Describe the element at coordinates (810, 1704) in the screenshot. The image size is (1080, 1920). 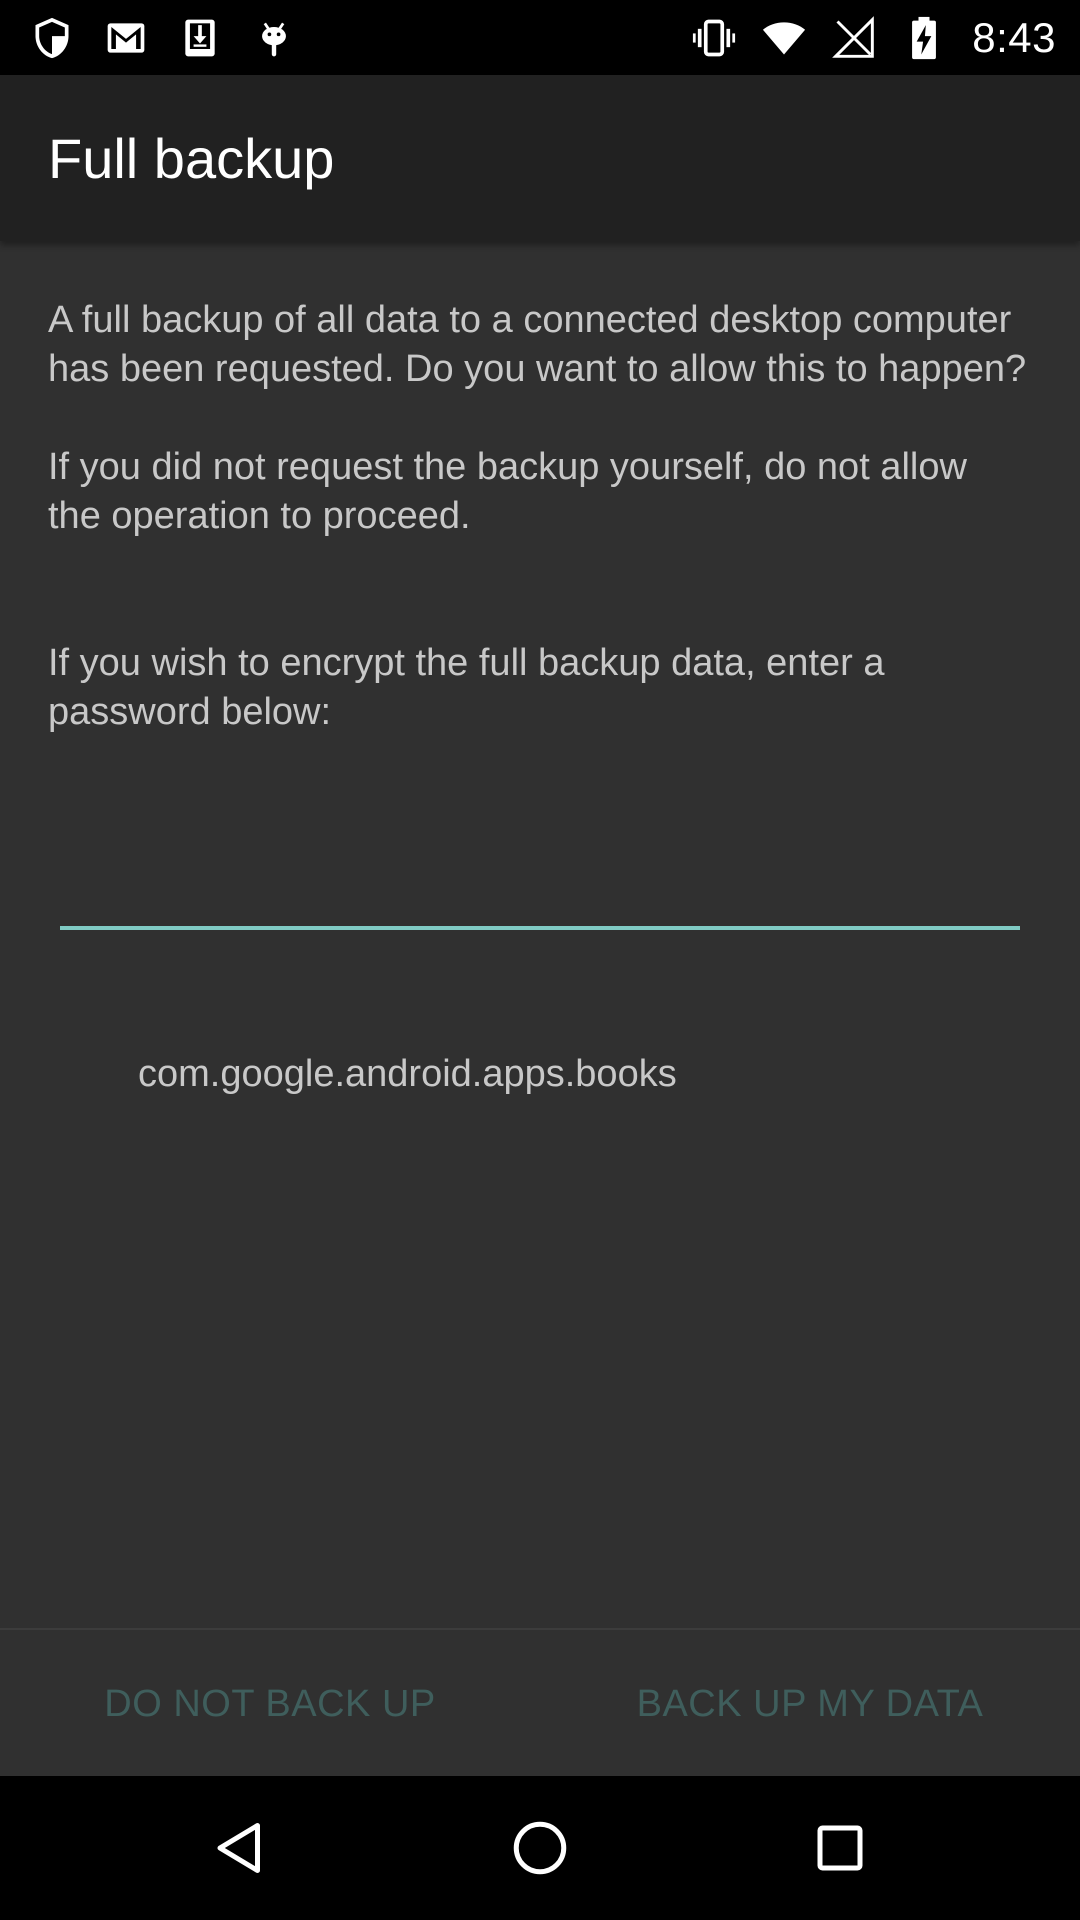
I see `back-up-my-data-button: BACK UP MY DATA` at that location.